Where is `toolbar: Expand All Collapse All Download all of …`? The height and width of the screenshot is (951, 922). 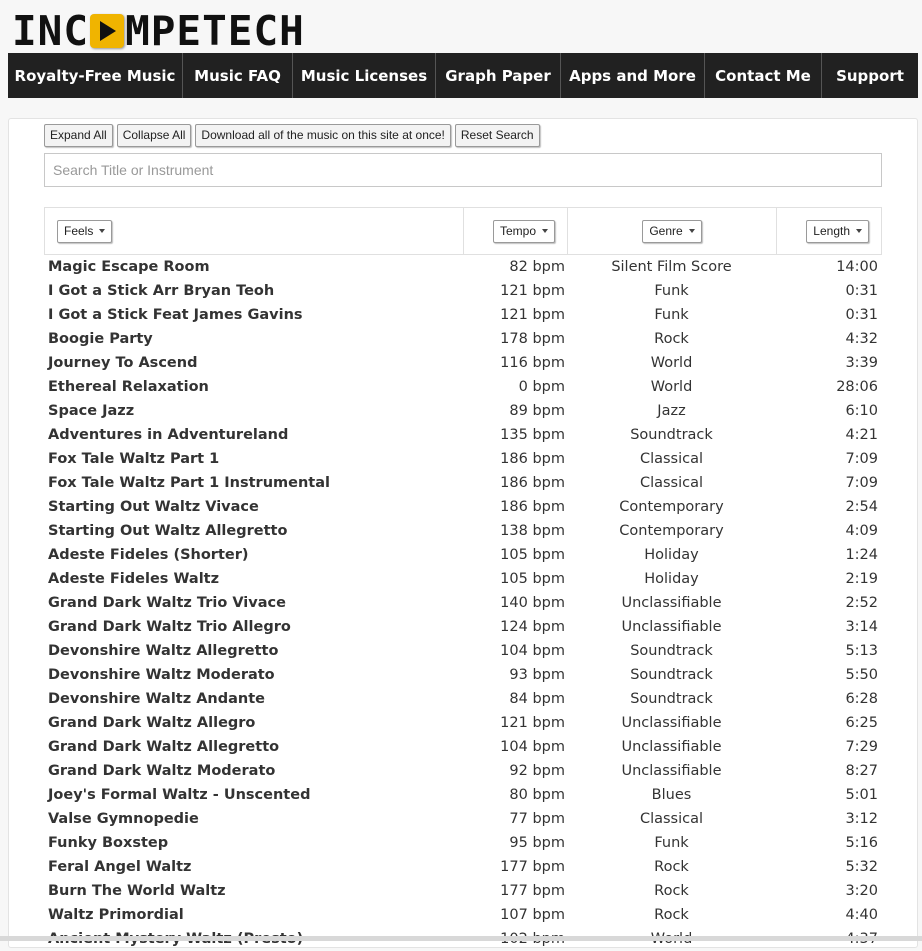 toolbar: Expand All Collapse All Download all of … is located at coordinates (292, 135).